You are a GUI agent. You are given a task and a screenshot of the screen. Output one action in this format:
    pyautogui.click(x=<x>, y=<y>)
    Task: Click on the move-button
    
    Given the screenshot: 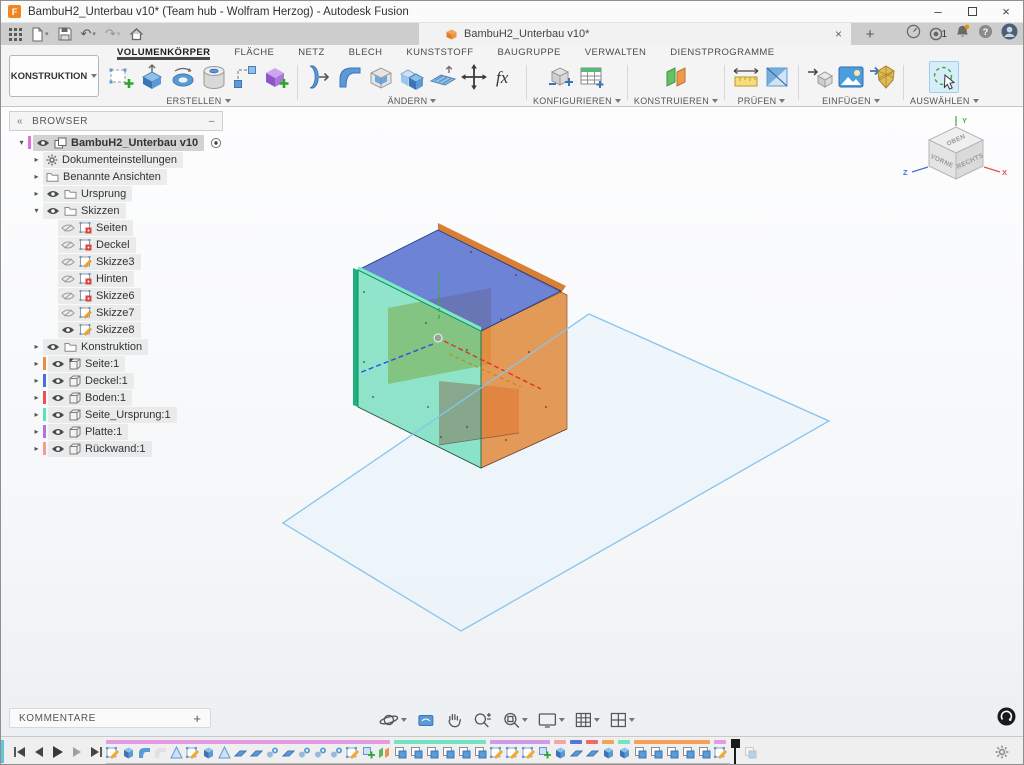 What is the action you would take?
    pyautogui.click(x=474, y=77)
    